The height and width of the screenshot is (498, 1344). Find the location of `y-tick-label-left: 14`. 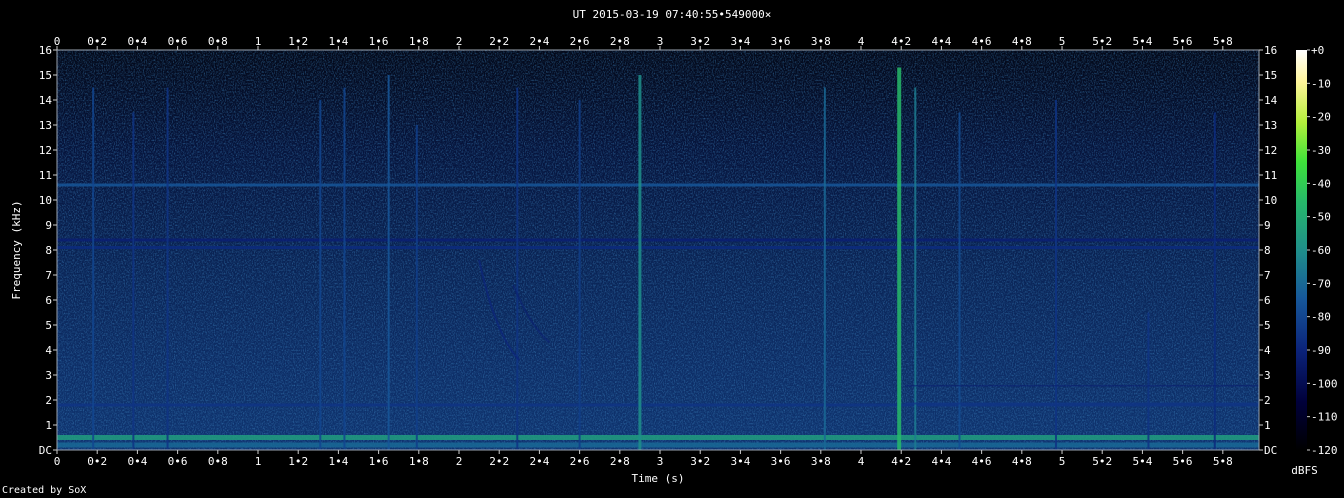

y-tick-label-left: 14 is located at coordinates (46, 100).